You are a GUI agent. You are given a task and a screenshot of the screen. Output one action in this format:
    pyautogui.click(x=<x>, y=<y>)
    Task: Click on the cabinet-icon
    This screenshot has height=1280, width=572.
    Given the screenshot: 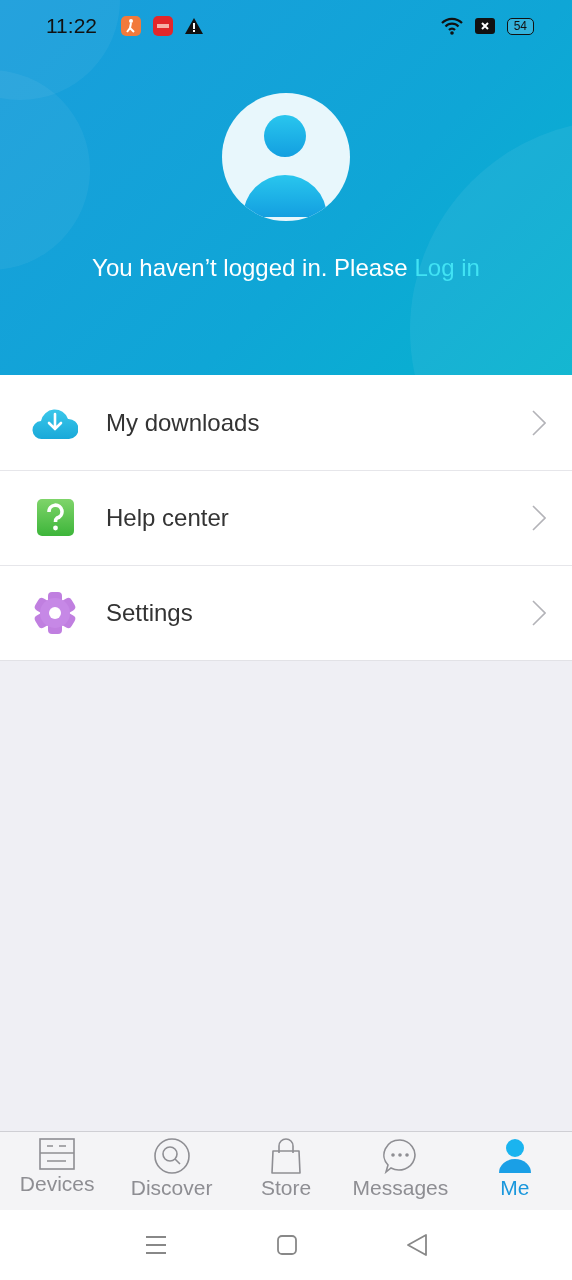 What is the action you would take?
    pyautogui.click(x=57, y=1154)
    